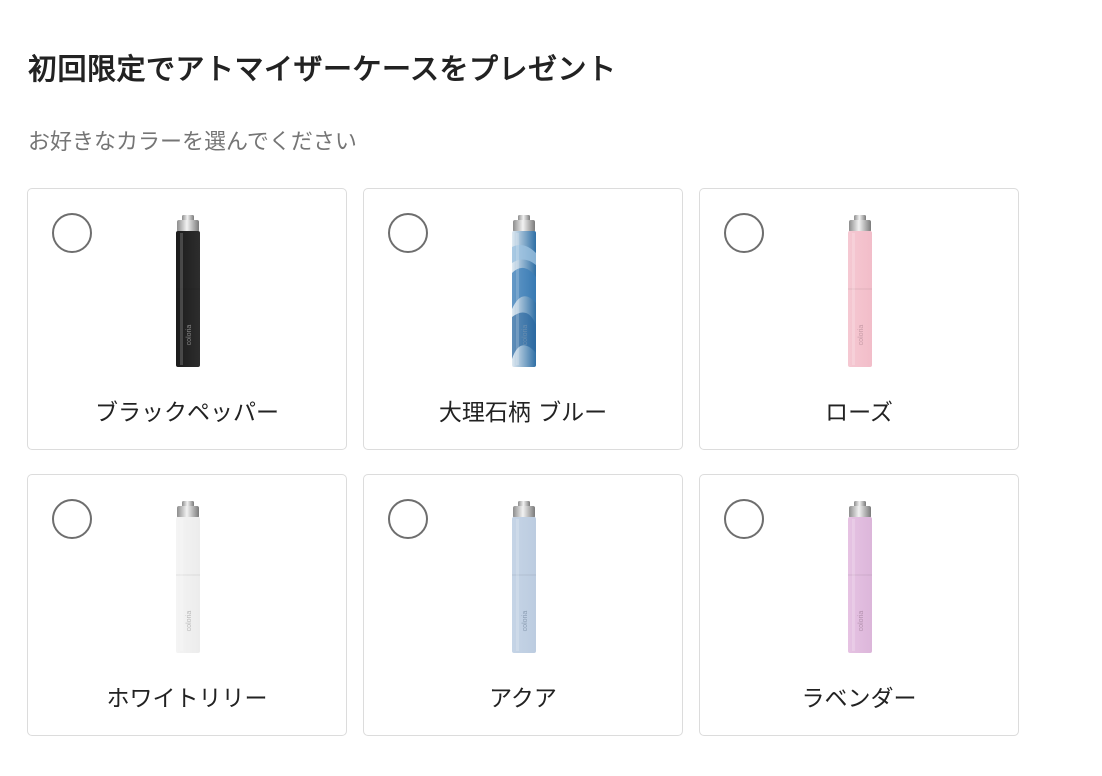 The height and width of the screenshot is (776, 1102). What do you see at coordinates (187, 699) in the screenshot?
I see `option-label: ホワイトリリー` at bounding box center [187, 699].